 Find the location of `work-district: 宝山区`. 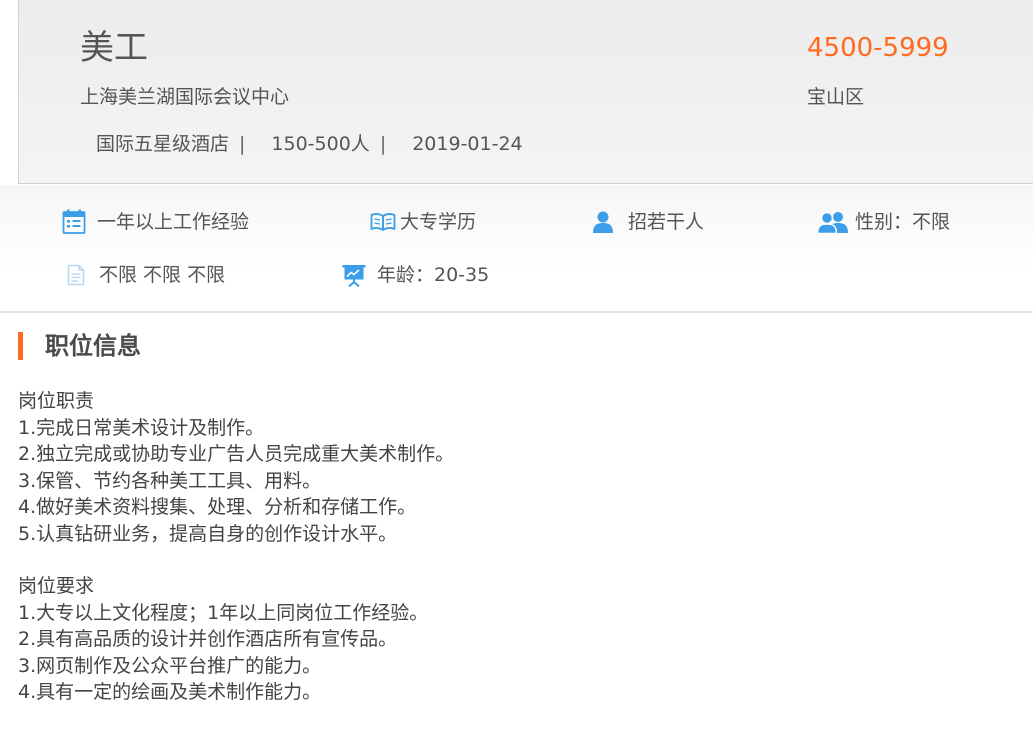

work-district: 宝山区 is located at coordinates (836, 97).